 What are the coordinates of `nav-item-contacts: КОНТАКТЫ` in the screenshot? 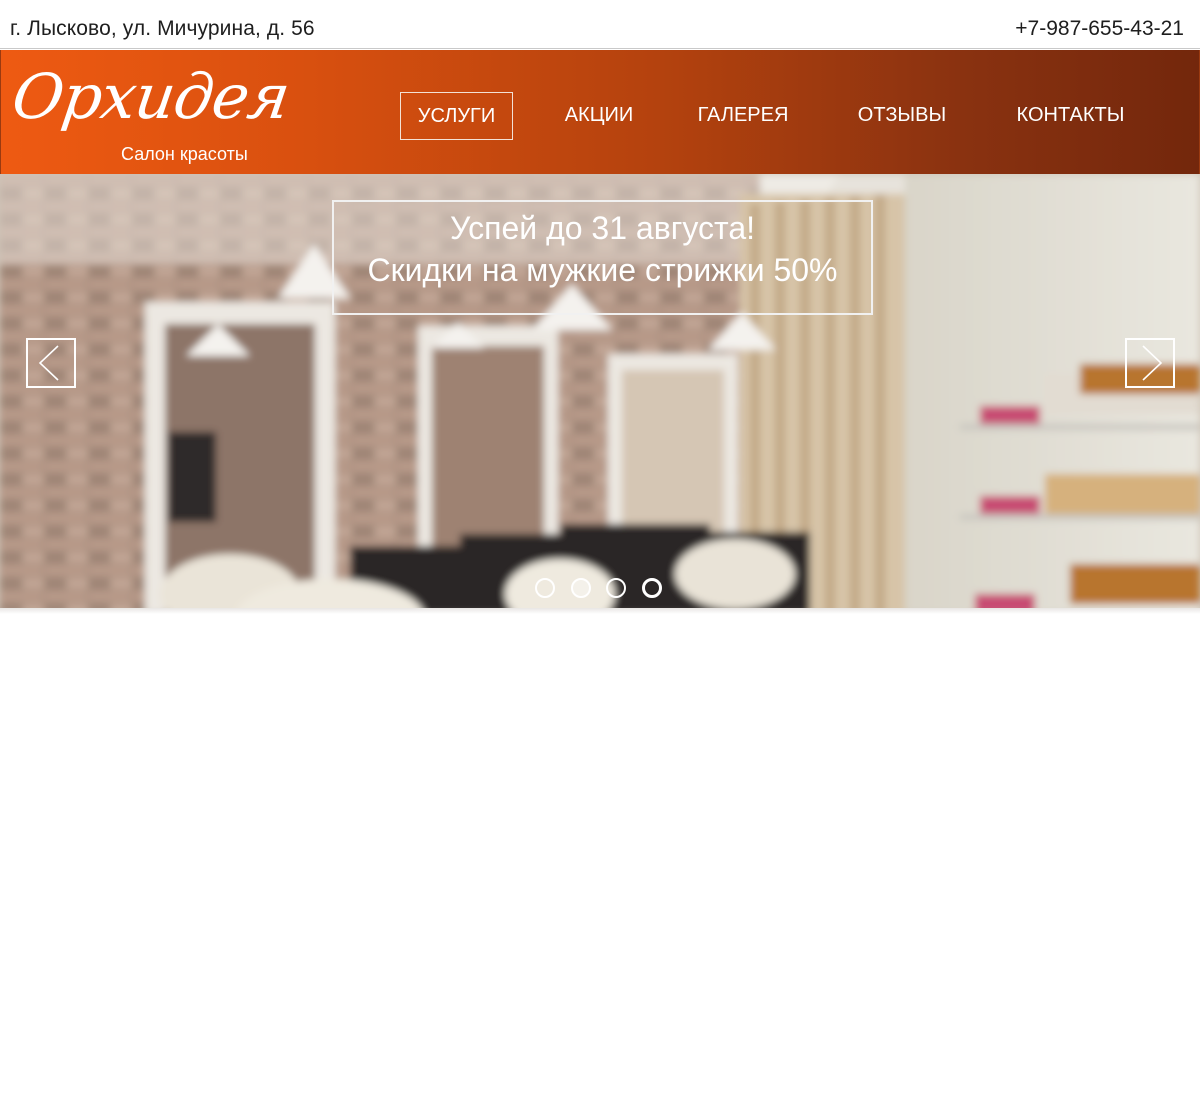 It's located at (1070, 116).